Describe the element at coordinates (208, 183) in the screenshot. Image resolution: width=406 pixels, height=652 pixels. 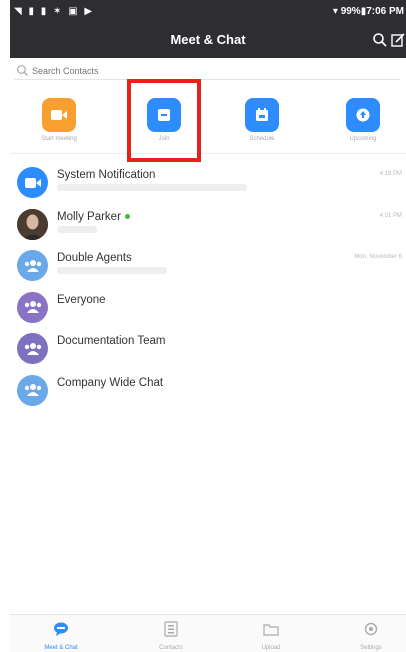
I see `chat-row-system-notification: System Notification 4:18 PM` at that location.